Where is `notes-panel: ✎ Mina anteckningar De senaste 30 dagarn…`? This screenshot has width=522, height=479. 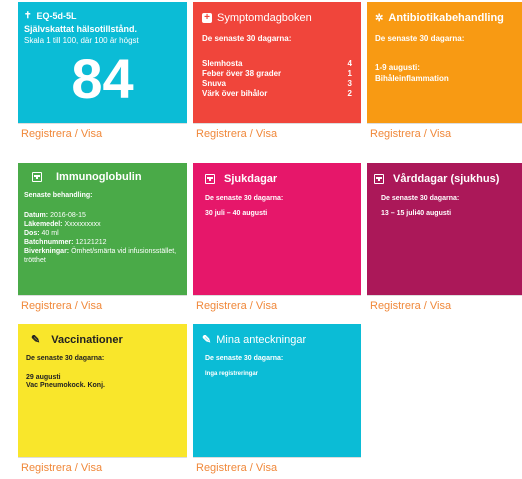
notes-panel: ✎ Mina anteckningar De senaste 30 dagarn… is located at coordinates (277, 390).